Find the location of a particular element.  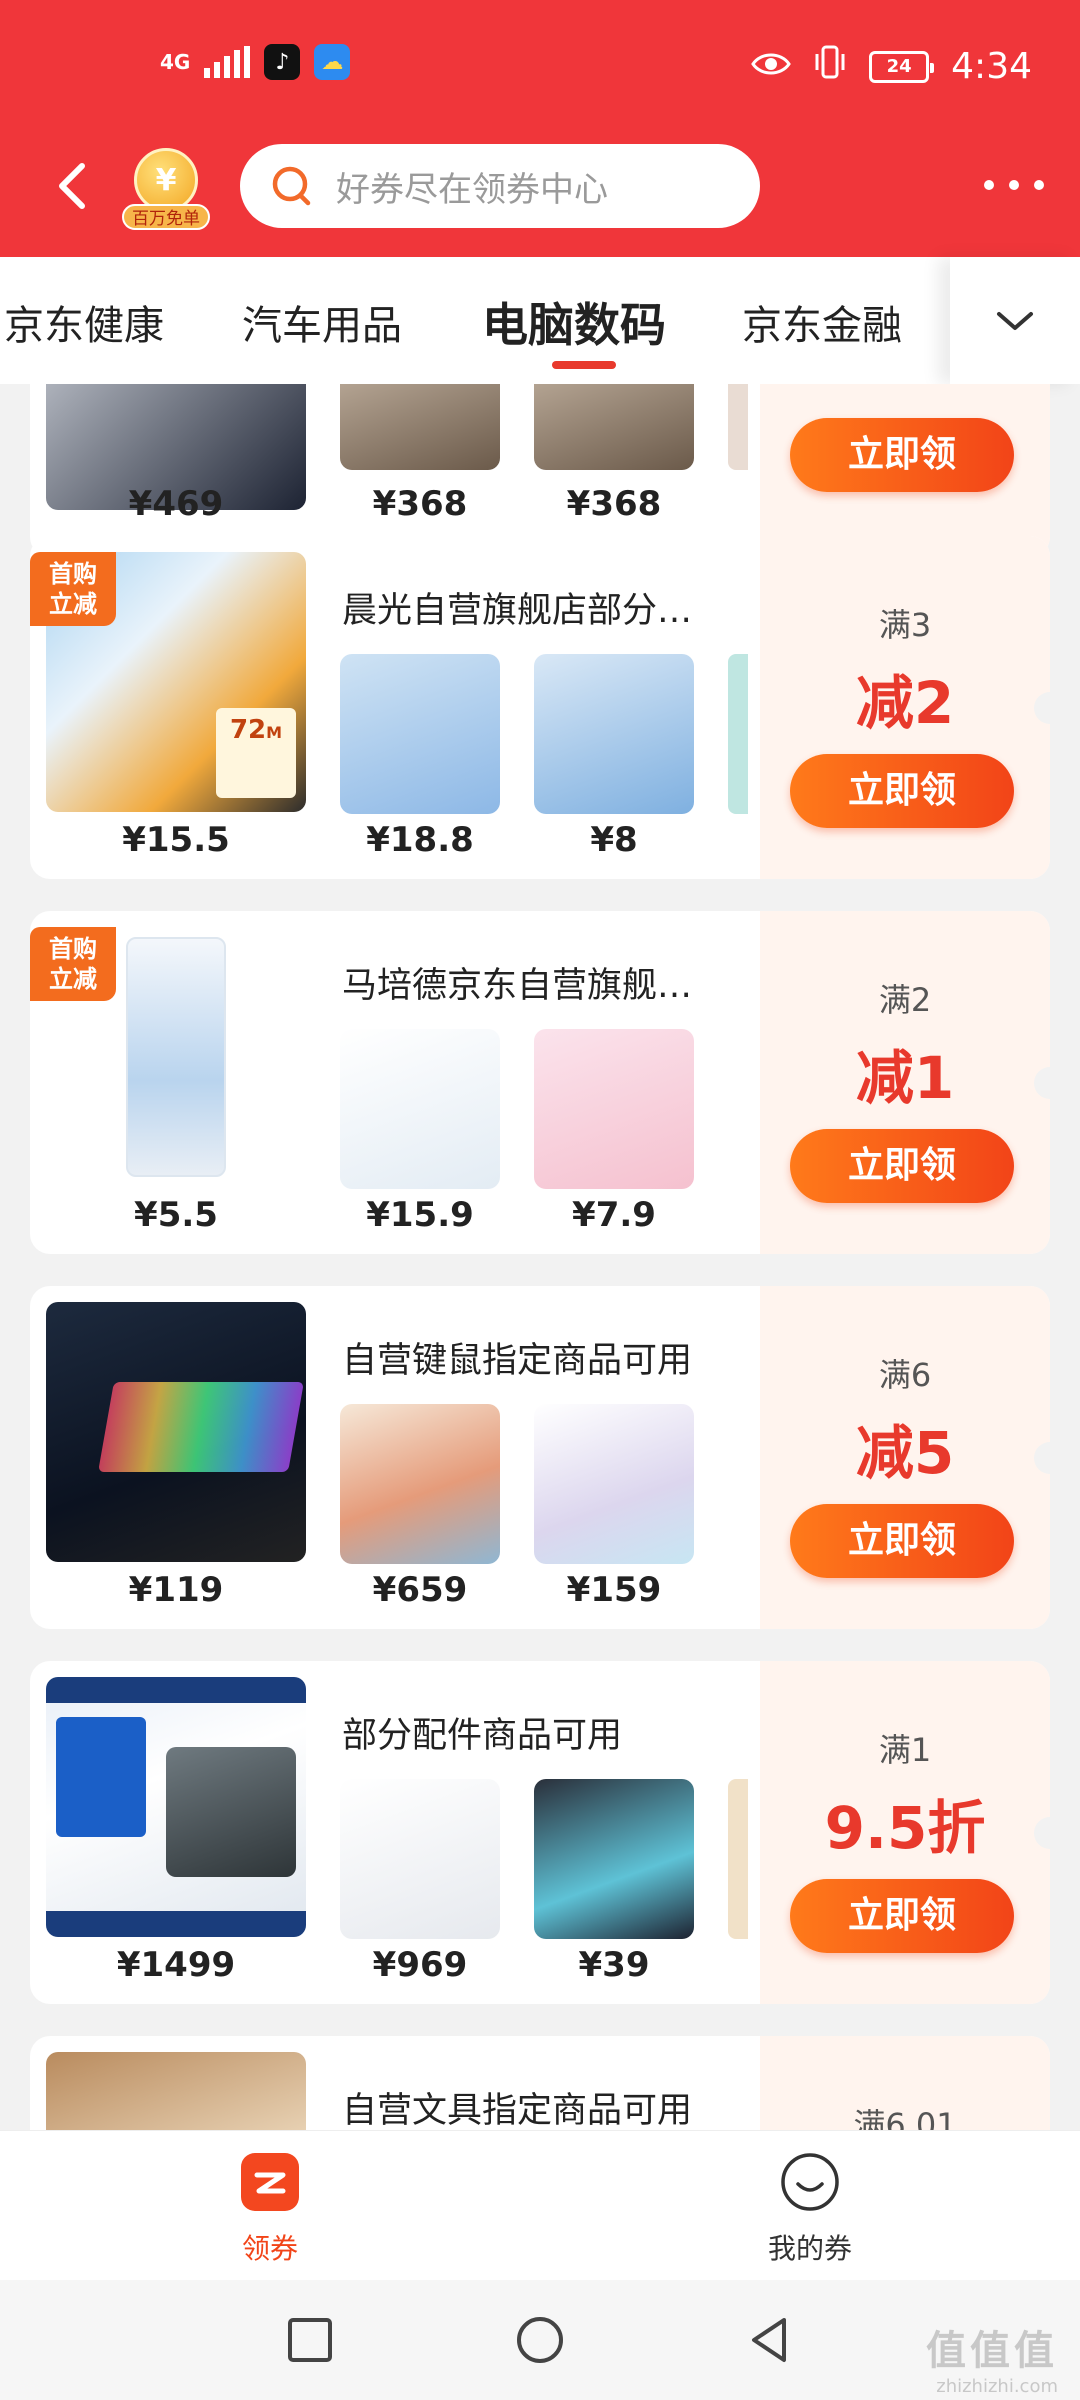

coupon-discount: 减2 is located at coordinates (905, 703).